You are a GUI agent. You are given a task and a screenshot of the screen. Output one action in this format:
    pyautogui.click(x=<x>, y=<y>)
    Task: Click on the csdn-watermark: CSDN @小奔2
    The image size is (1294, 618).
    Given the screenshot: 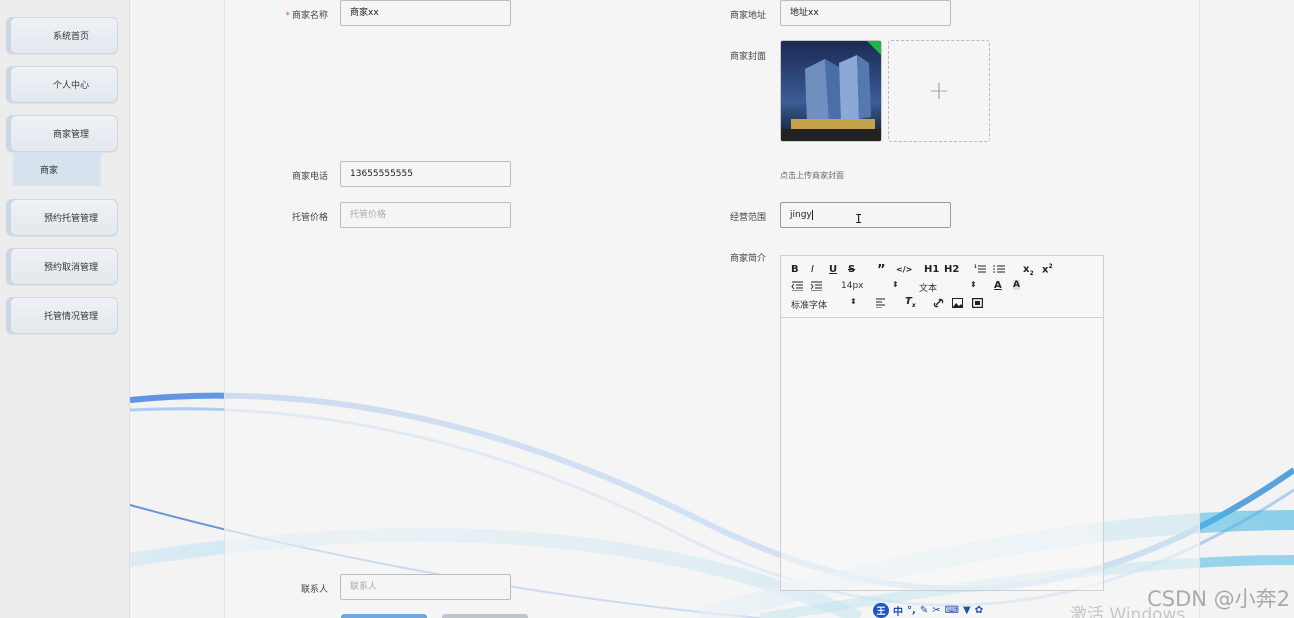 What is the action you would take?
    pyautogui.click(x=1218, y=599)
    